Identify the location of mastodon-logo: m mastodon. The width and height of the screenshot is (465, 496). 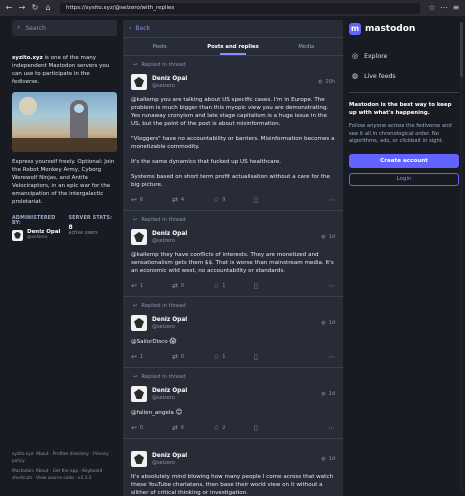
(404, 29).